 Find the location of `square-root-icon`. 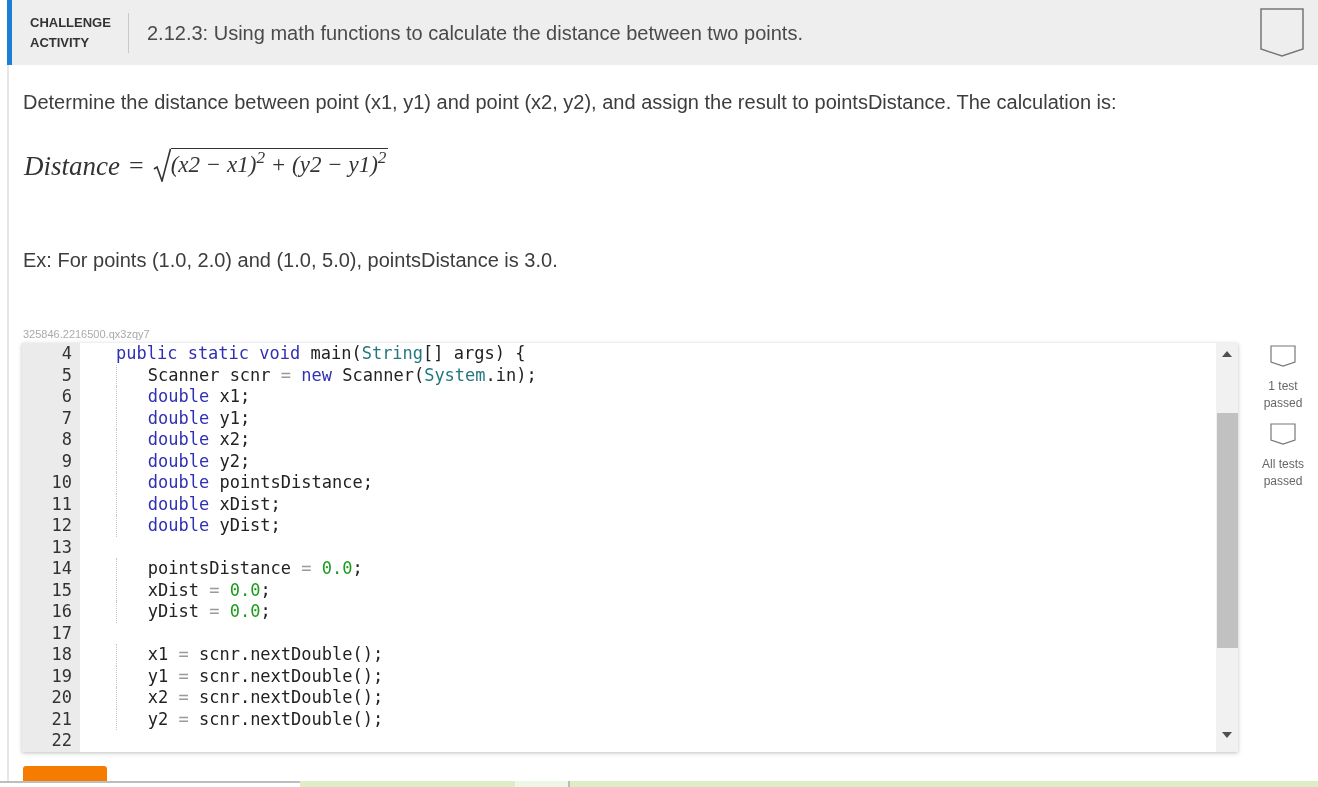

square-root-icon is located at coordinates (161, 165).